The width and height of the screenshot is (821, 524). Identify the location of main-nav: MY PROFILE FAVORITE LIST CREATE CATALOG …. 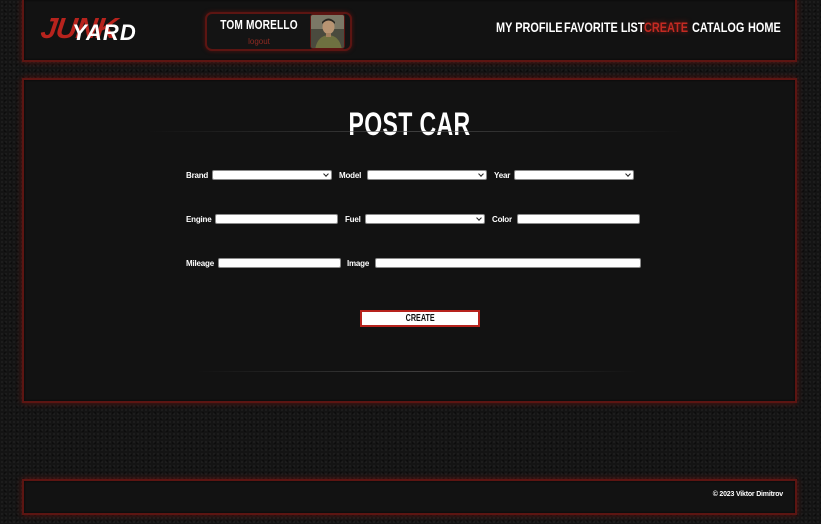
(638, 27).